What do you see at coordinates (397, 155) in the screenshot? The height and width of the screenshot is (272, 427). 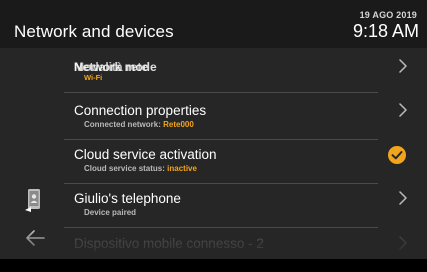 I see `check-circle-icon` at bounding box center [397, 155].